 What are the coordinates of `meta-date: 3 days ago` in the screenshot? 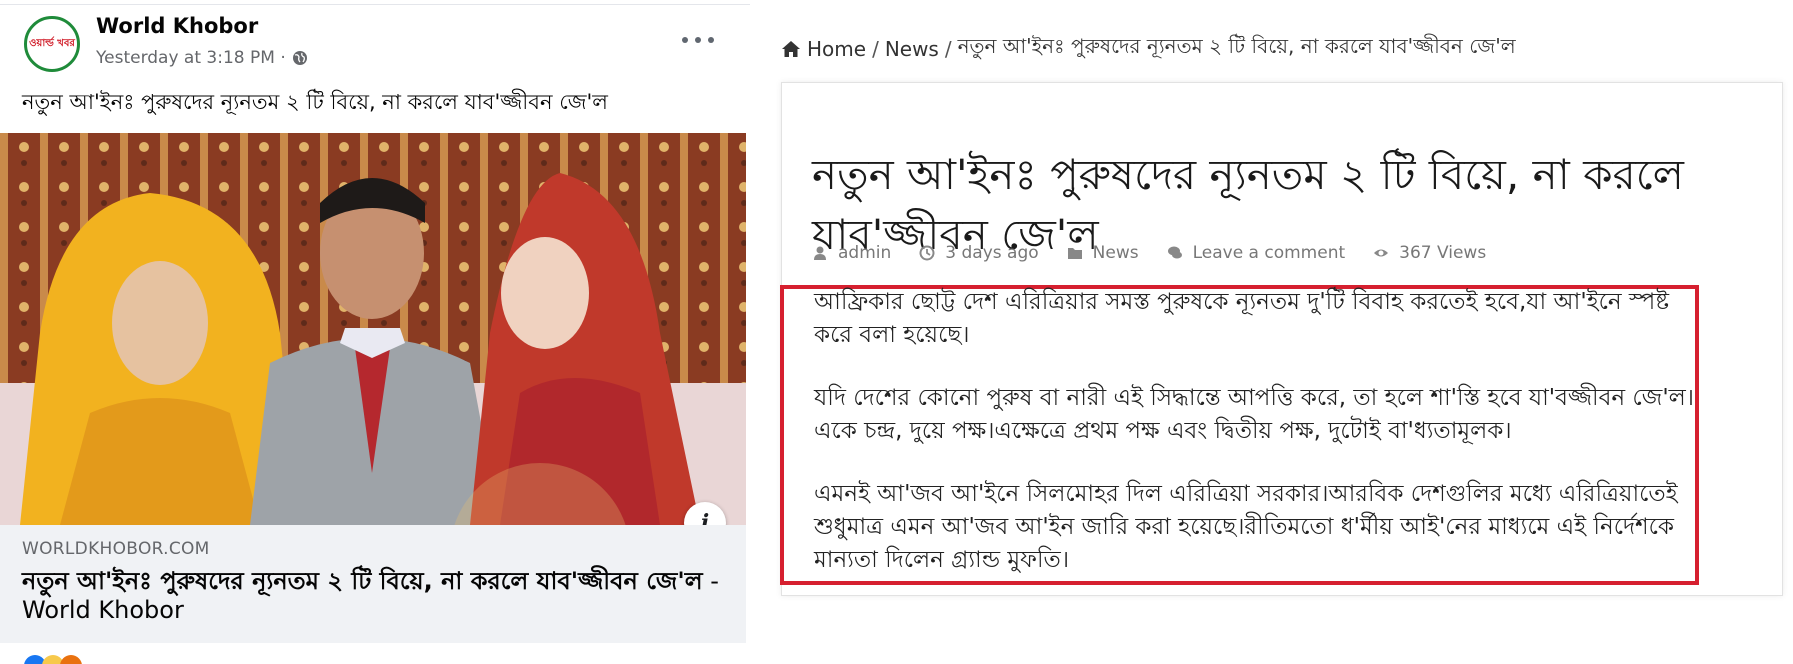 It's located at (979, 253).